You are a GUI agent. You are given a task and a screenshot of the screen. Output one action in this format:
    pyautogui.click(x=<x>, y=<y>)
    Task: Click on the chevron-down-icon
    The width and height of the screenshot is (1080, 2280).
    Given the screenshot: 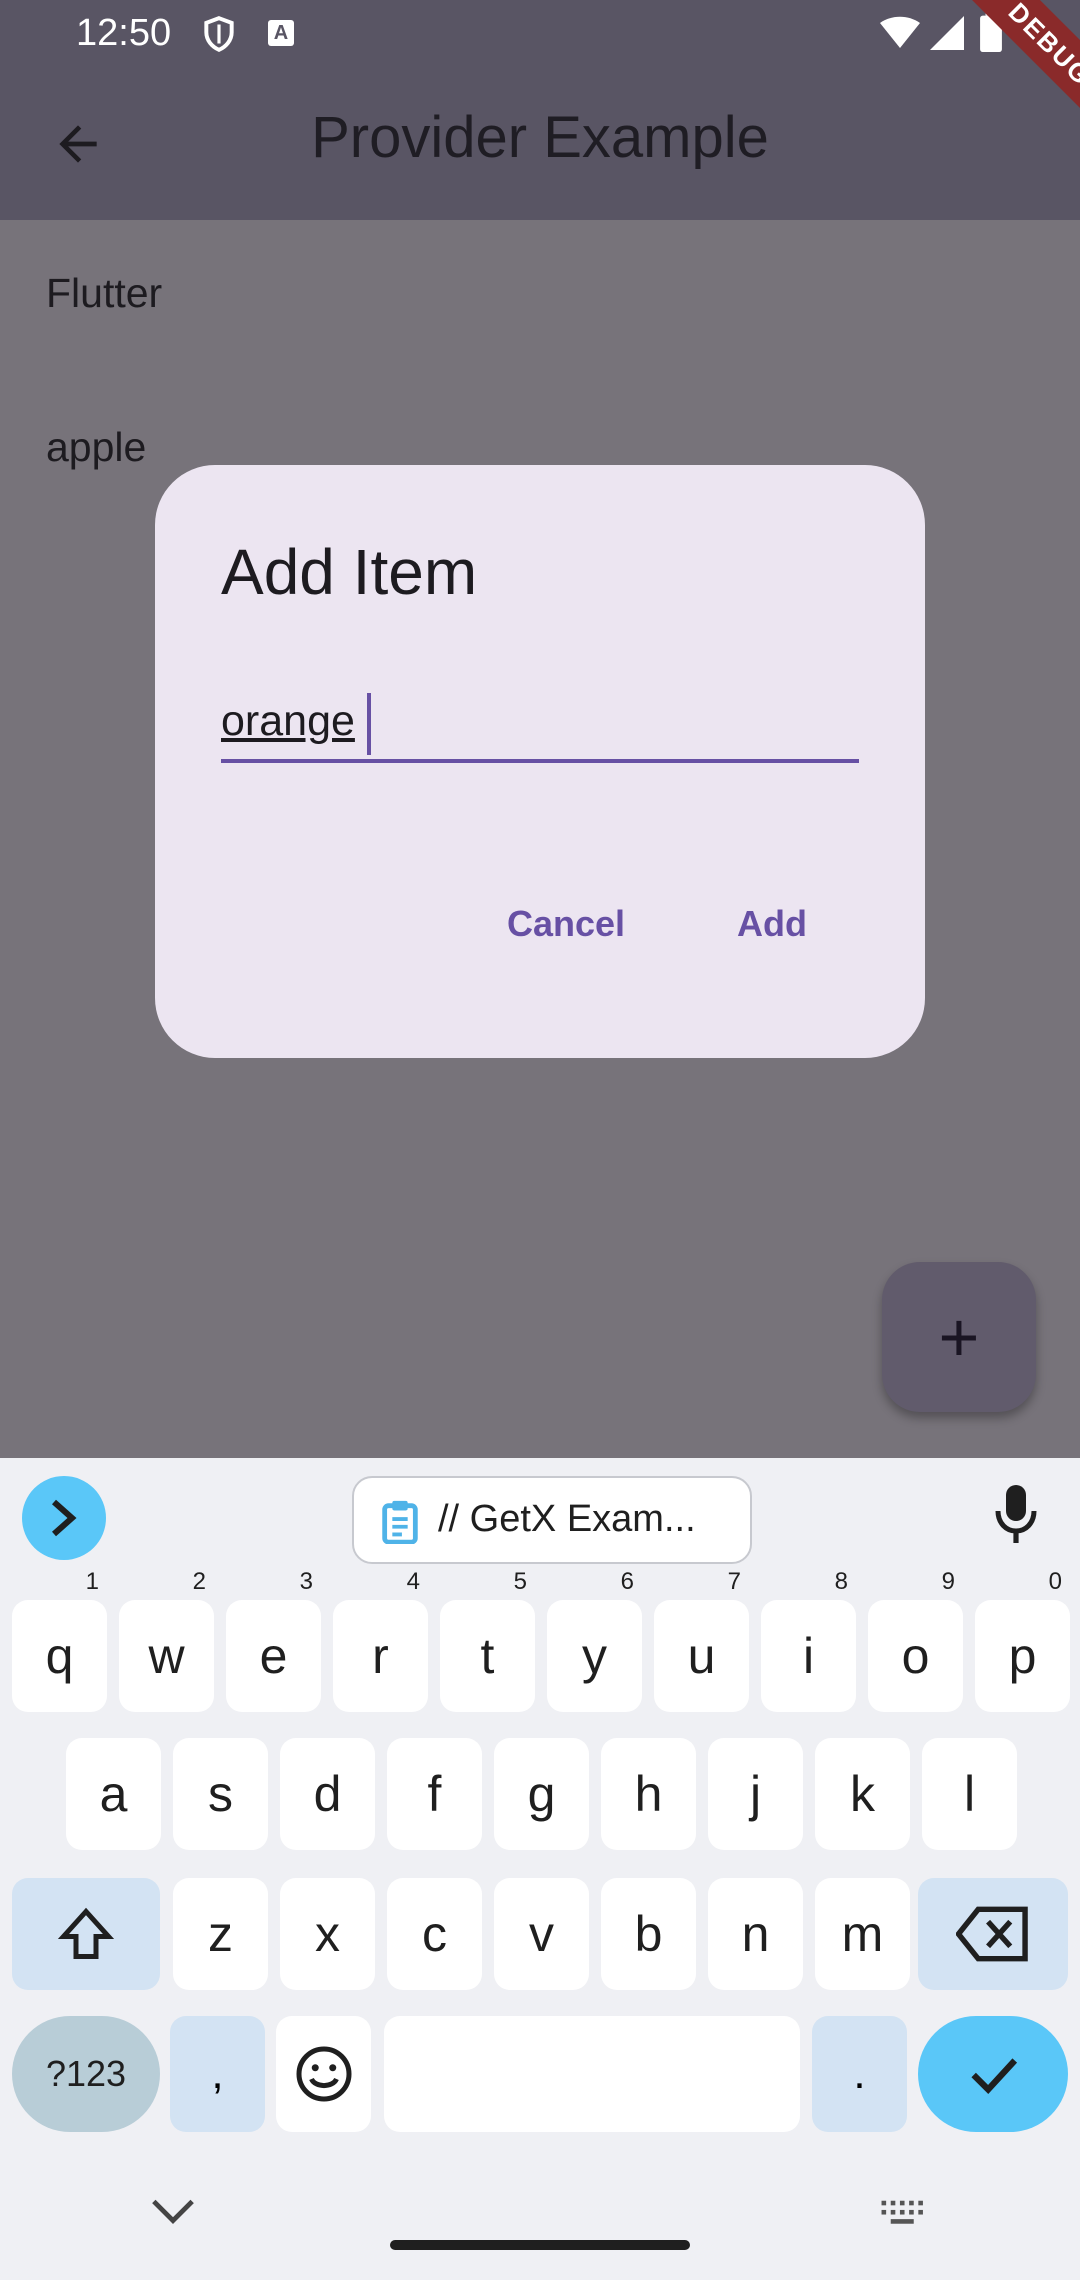 What is the action you would take?
    pyautogui.click(x=173, y=2211)
    